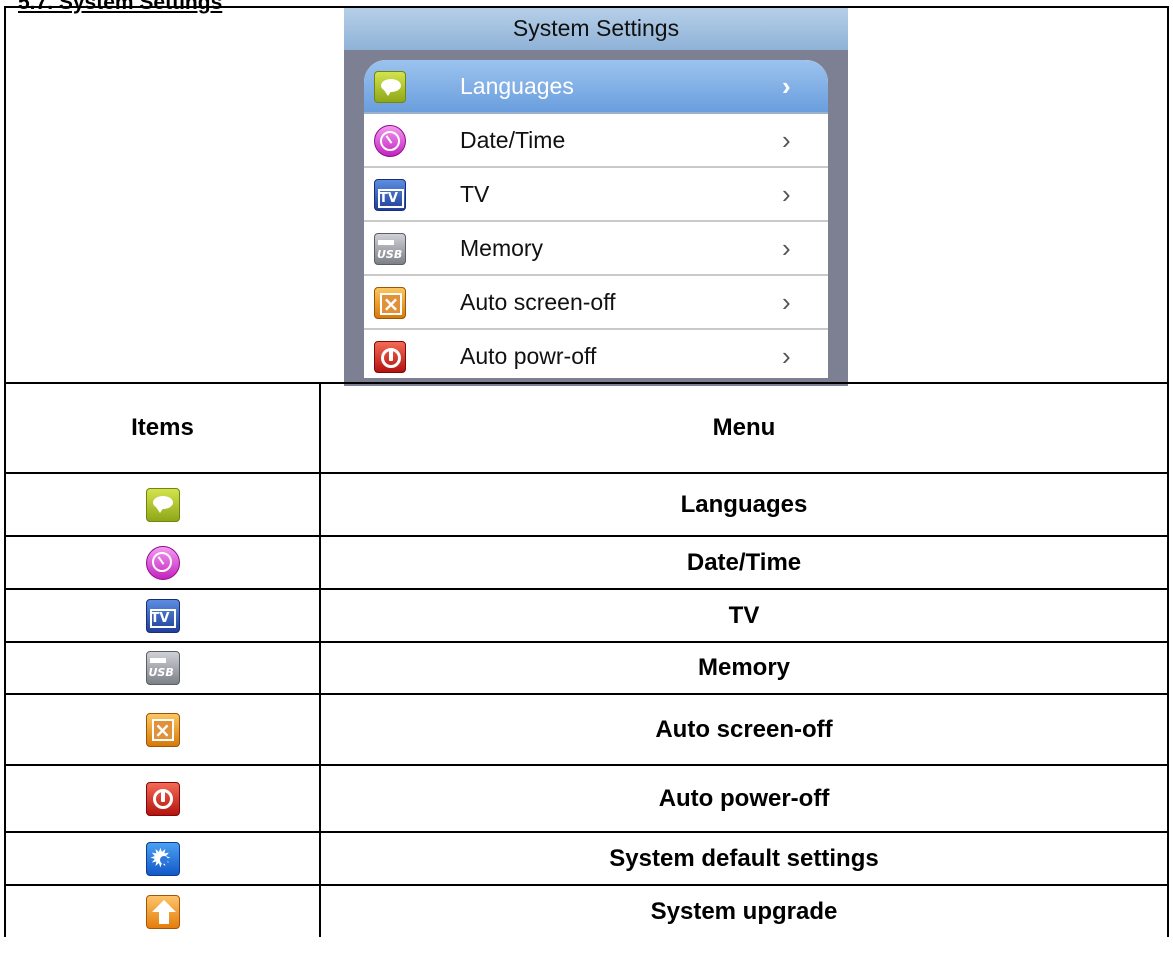 This screenshot has height=953, width=1173. I want to click on table-cell-menu: Auto screen-off, so click(744, 729).